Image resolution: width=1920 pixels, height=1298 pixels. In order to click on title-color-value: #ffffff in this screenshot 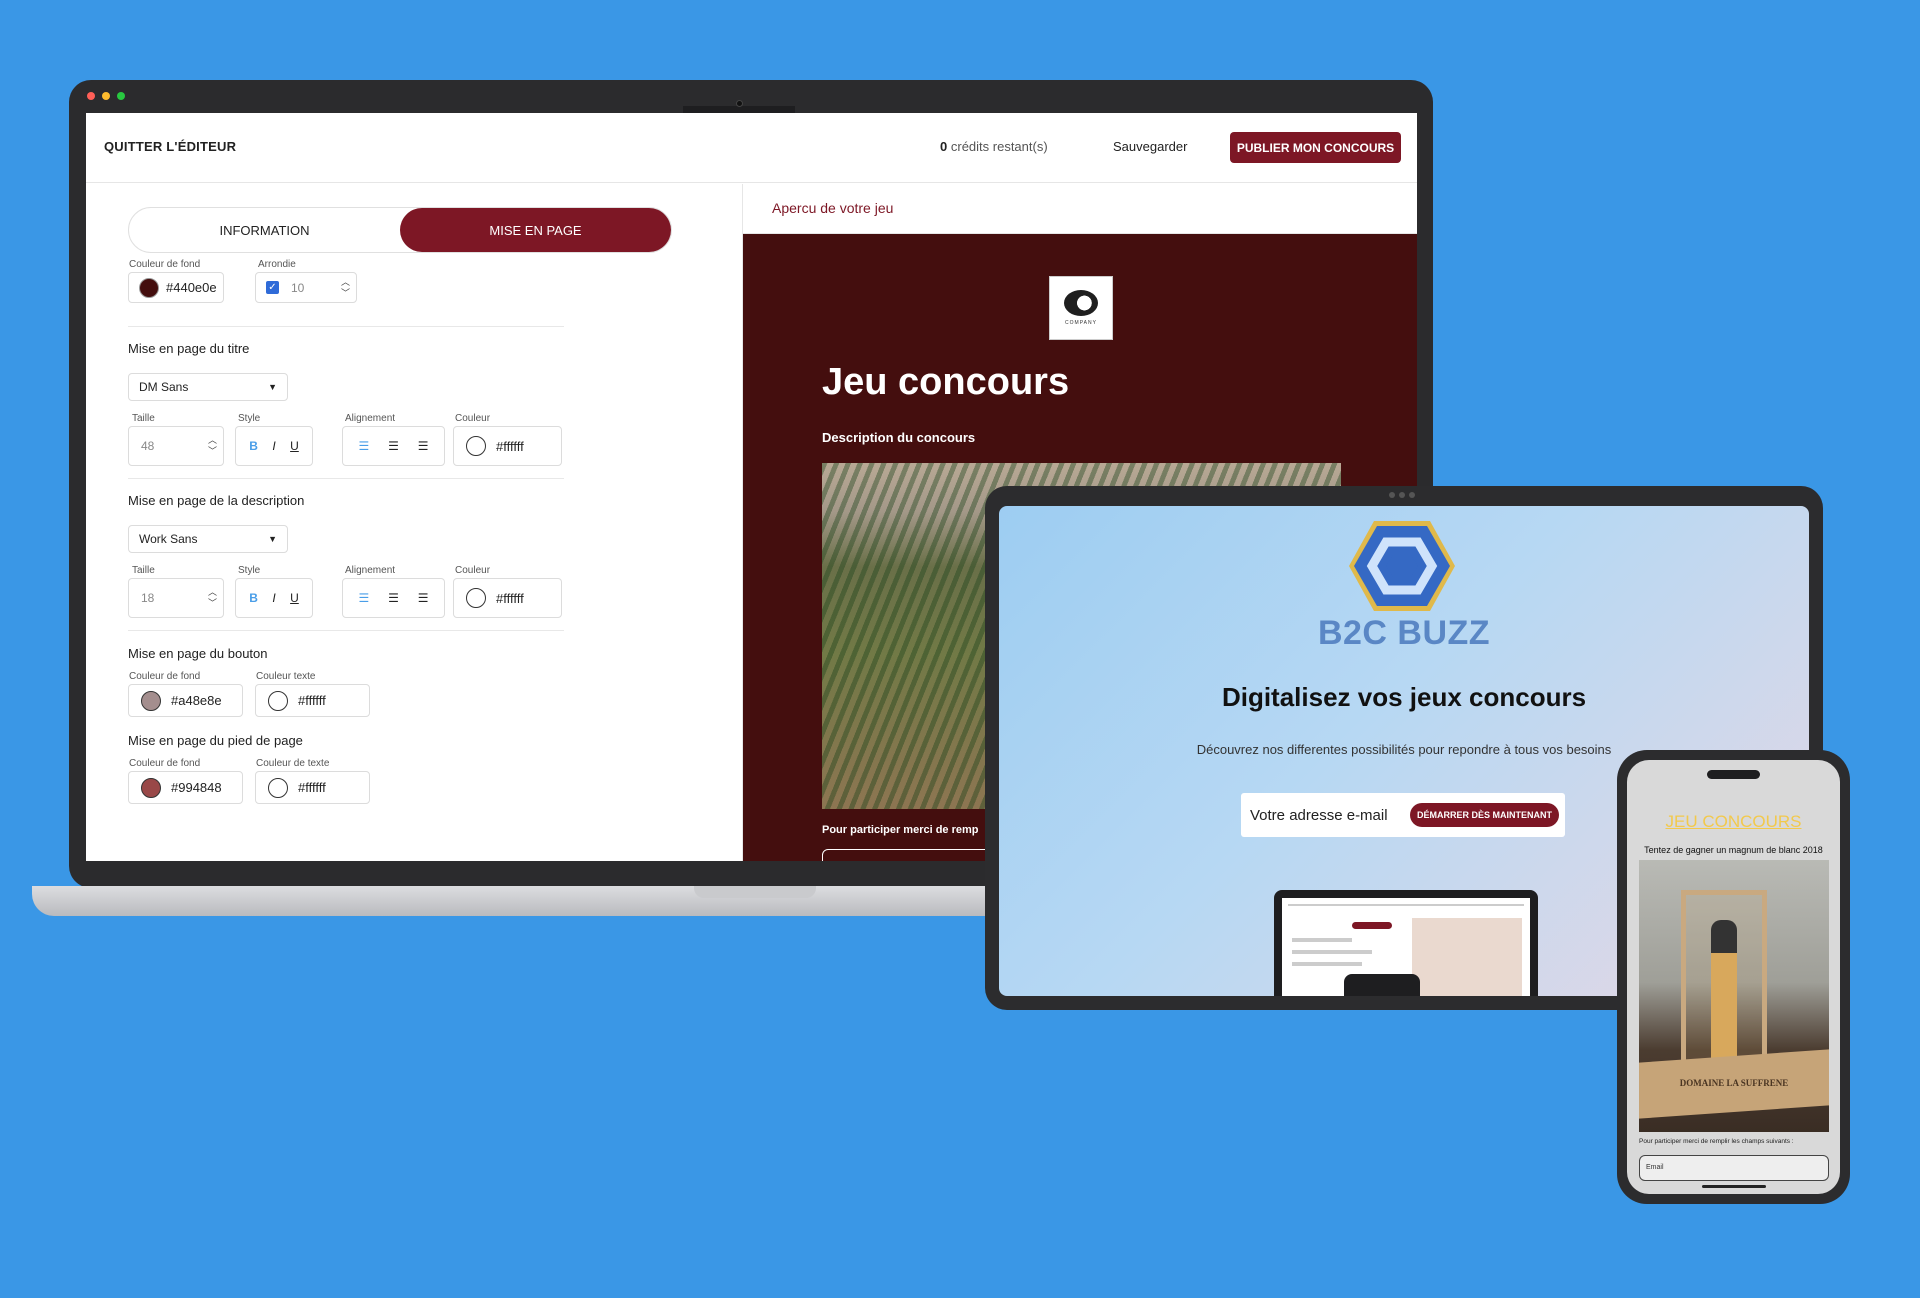, I will do `click(510, 446)`.